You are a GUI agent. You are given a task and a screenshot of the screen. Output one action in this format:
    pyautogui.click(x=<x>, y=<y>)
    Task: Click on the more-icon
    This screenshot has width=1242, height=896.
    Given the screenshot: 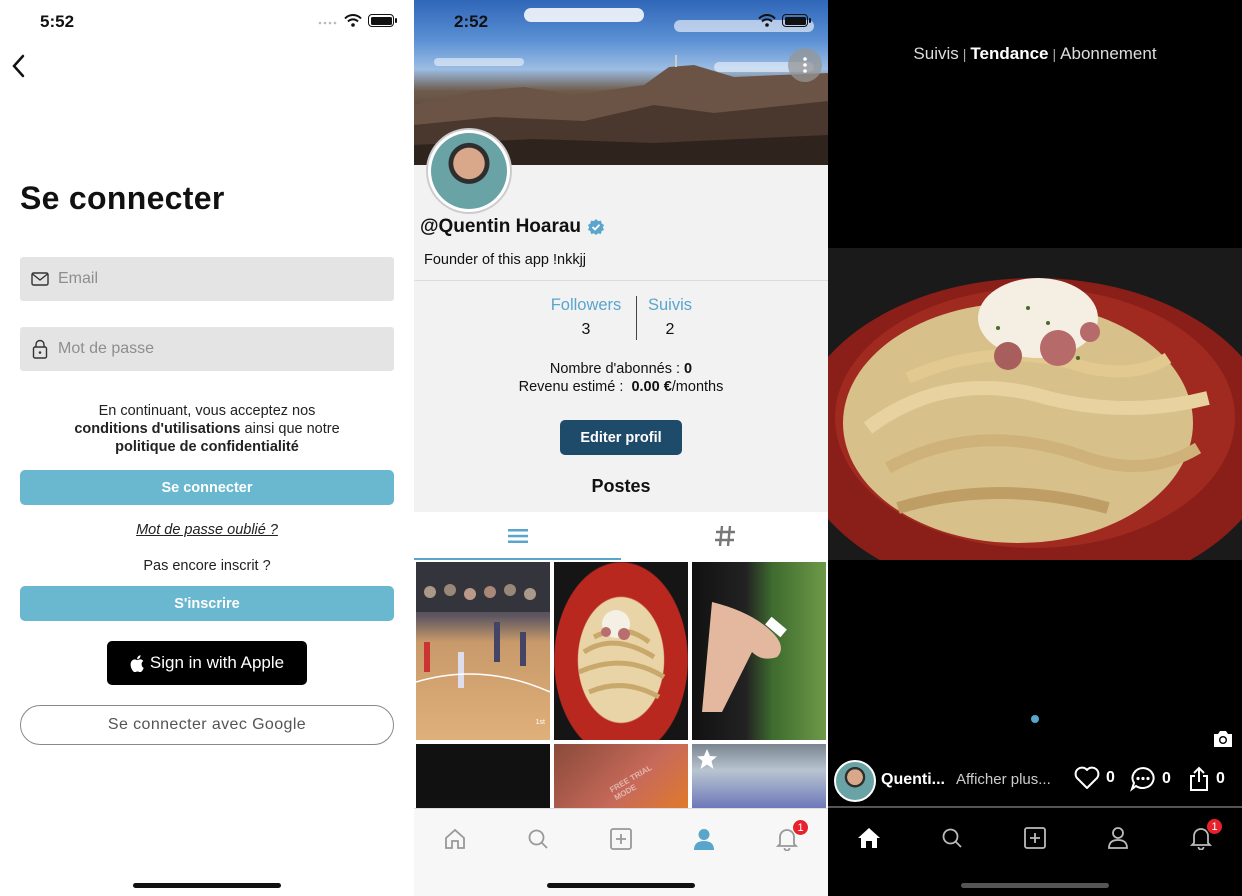 What is the action you would take?
    pyautogui.click(x=805, y=65)
    